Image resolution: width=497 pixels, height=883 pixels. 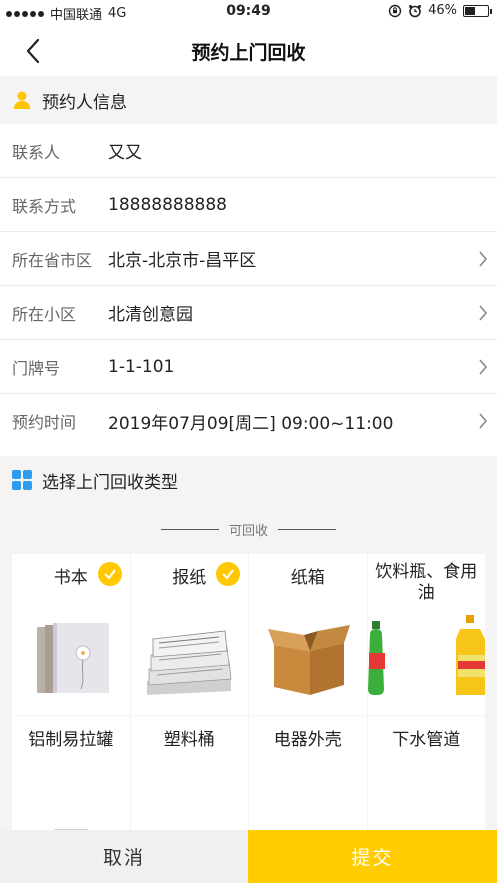 I want to click on contact-phone-label: 联系方式, so click(x=44, y=206).